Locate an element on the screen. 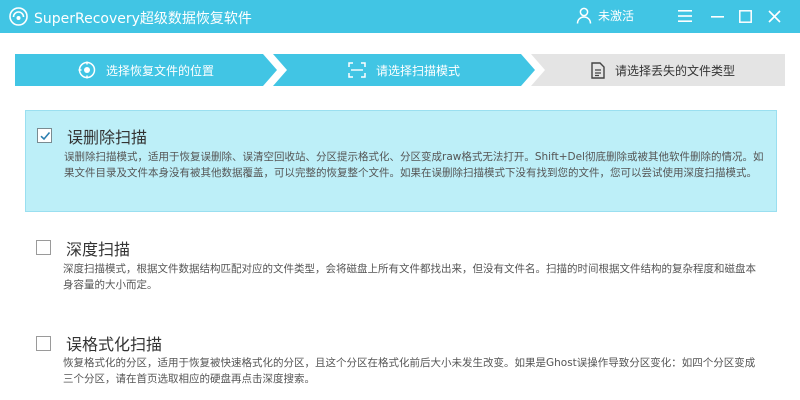 The image size is (800, 400). user-icon is located at coordinates (584, 15).